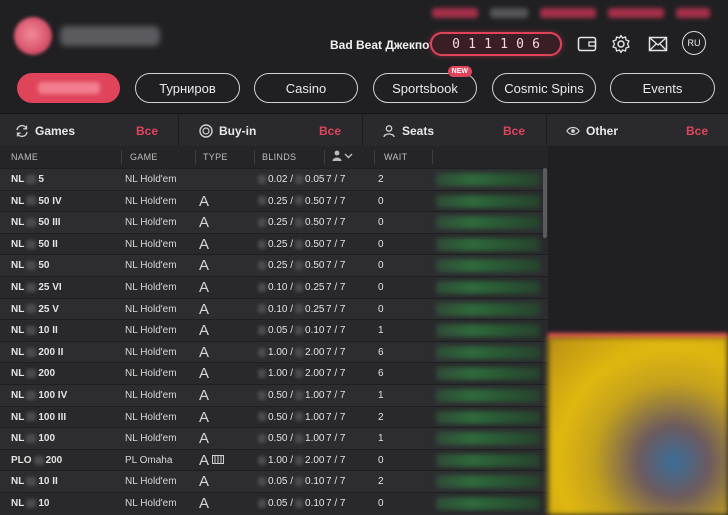 The width and height of the screenshot is (728, 515). I want to click on table-row: NL 50 IV NL Hold'em A 0.25 / 0.50 7 / 7 0, so click(274, 200).